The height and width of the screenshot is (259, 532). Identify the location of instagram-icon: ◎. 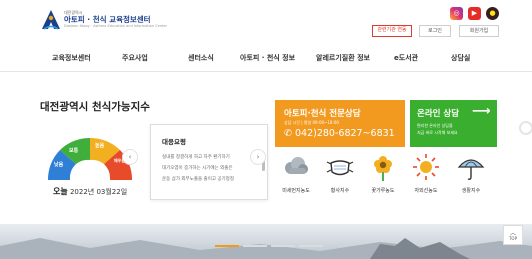
(456, 13).